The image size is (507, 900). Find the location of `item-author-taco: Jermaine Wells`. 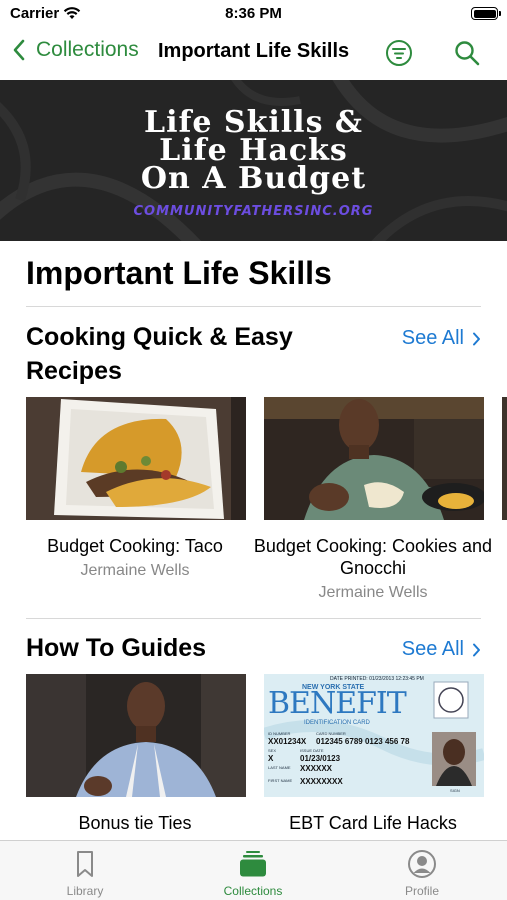

item-author-taco: Jermaine Wells is located at coordinates (135, 570).